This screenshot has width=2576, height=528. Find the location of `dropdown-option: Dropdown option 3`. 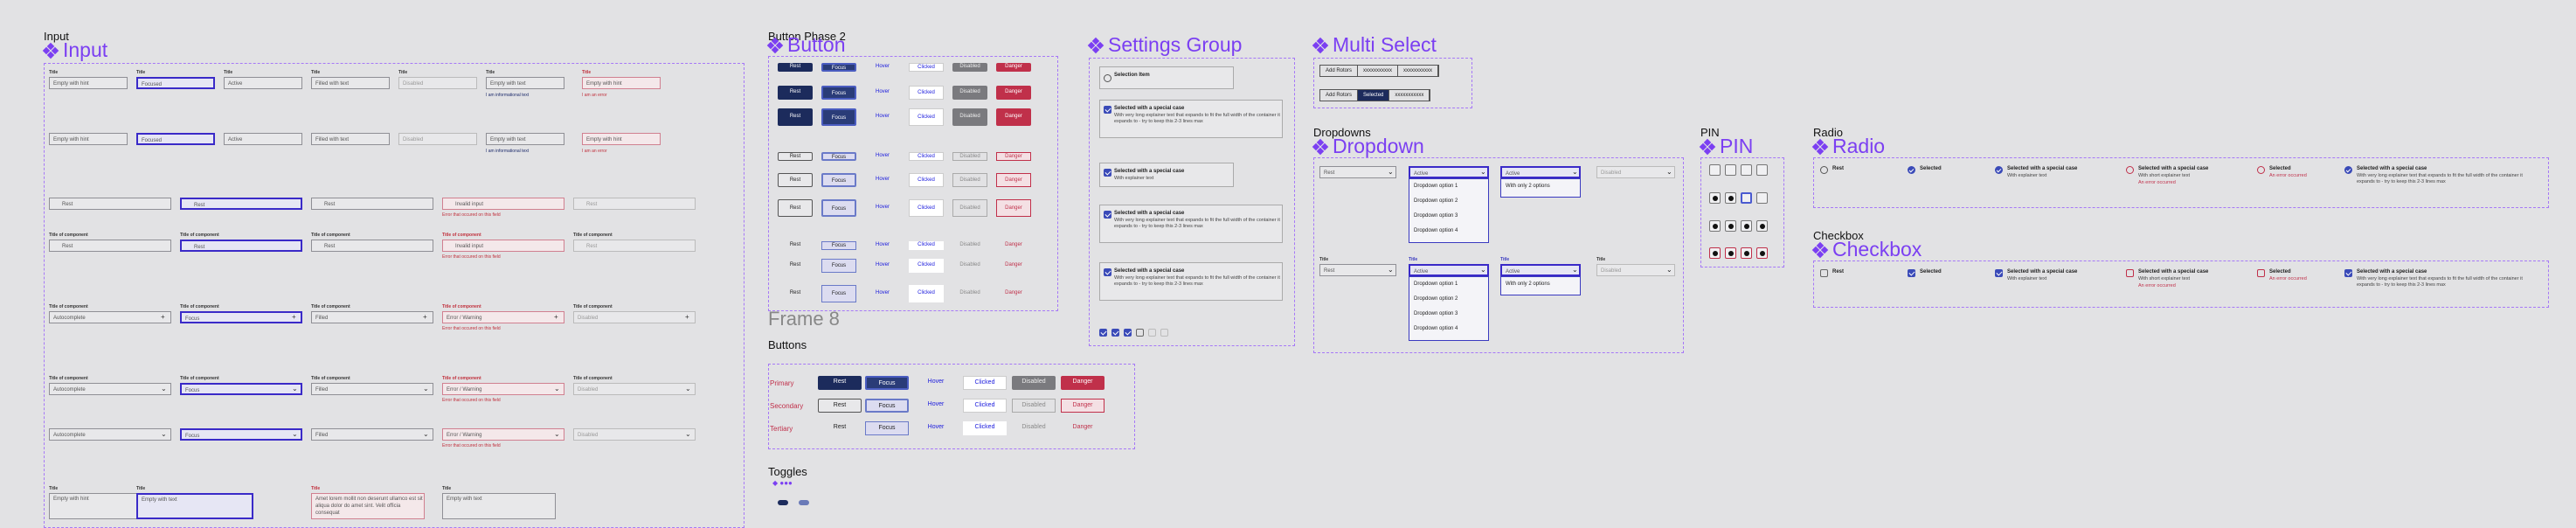

dropdown-option: Dropdown option 3 is located at coordinates (1448, 315).